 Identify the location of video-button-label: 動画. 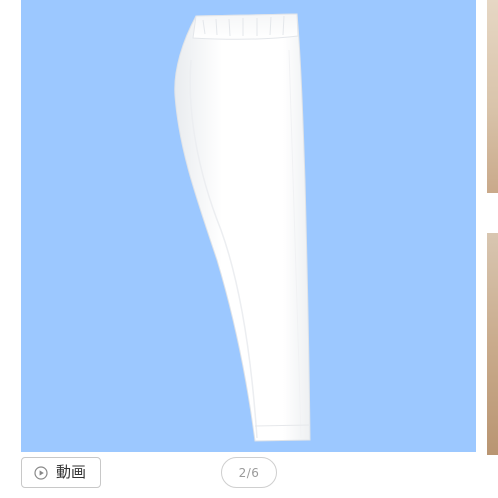
(71, 472).